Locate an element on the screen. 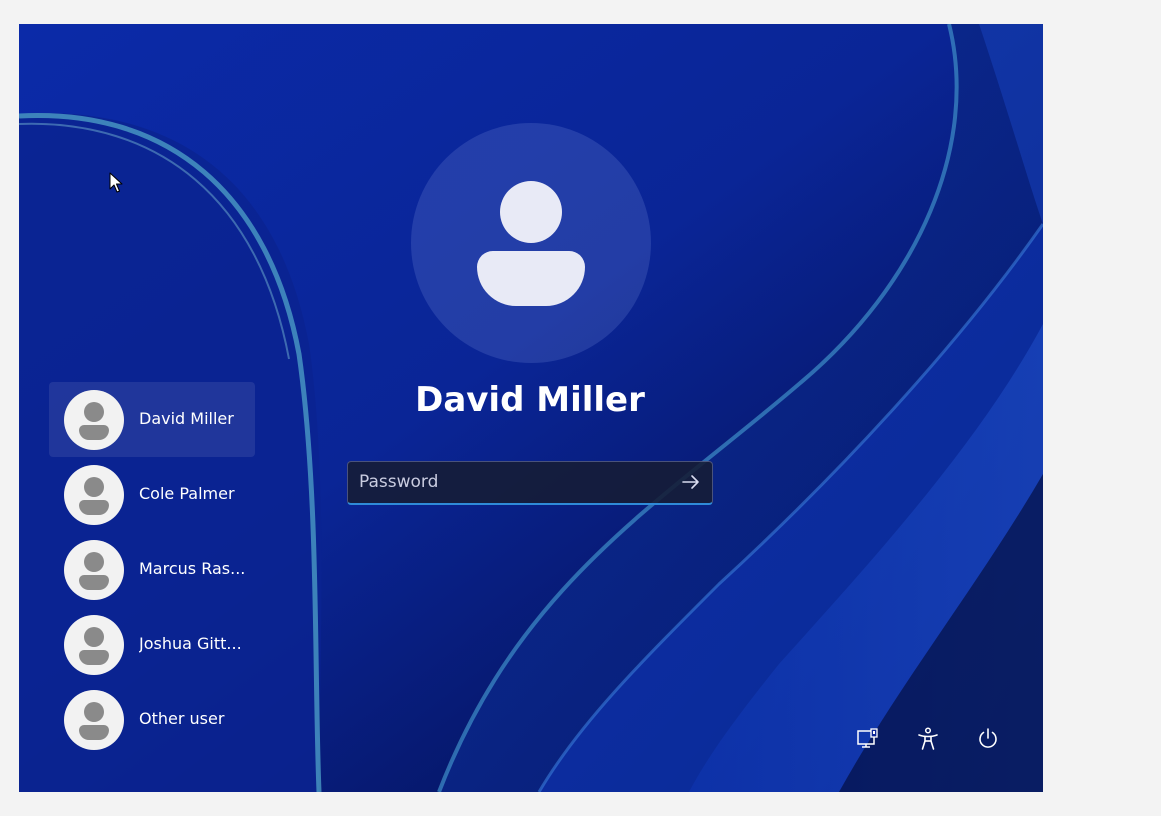 The height and width of the screenshot is (816, 1161). mouse-cursor-icon is located at coordinates (116, 182).